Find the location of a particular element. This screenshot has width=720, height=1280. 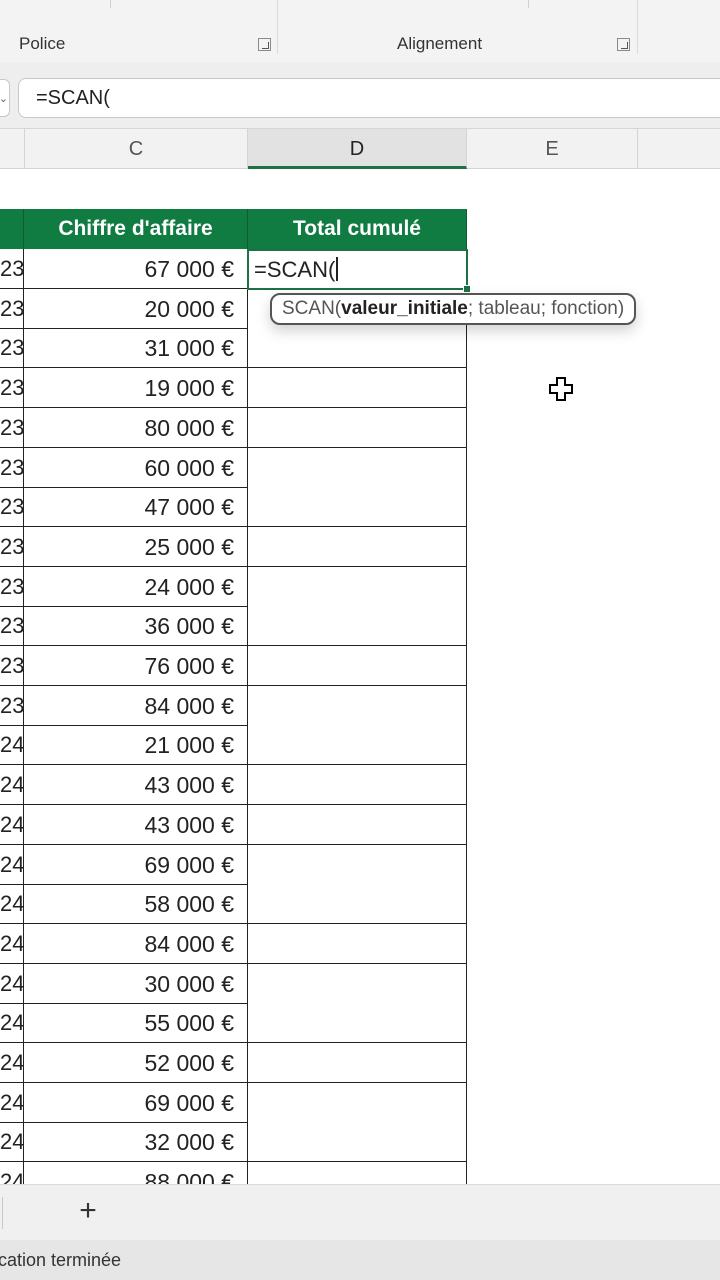

revenue-cell: 55 000 € is located at coordinates (136, 1023).